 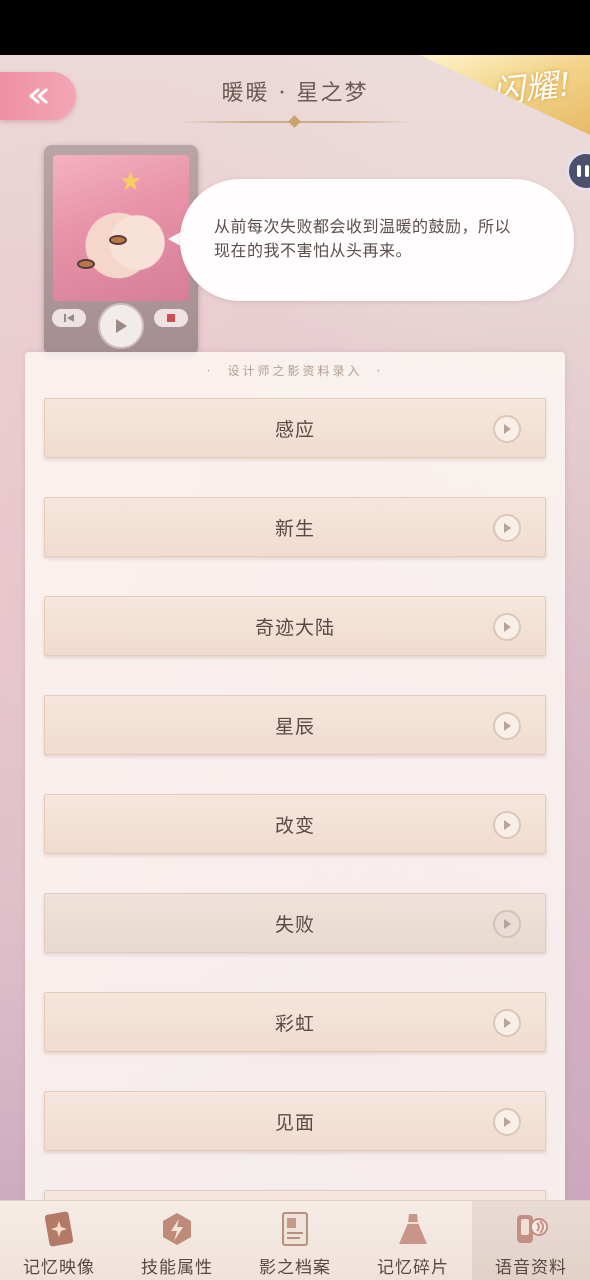 I want to click on voice-line-row: 新生, so click(x=295, y=527).